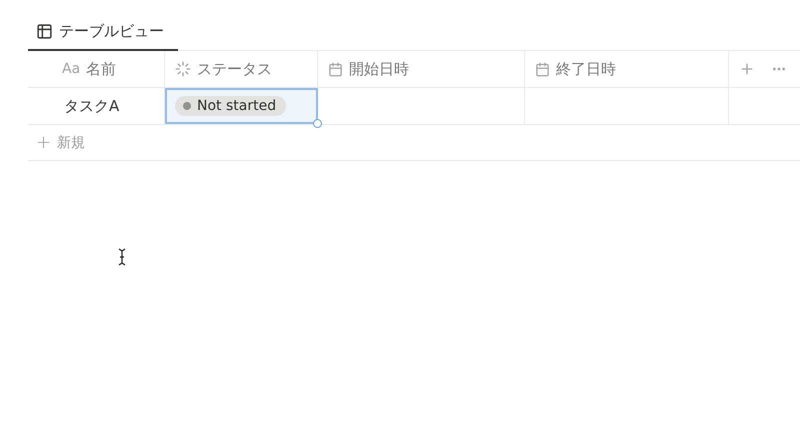 The image size is (800, 438). What do you see at coordinates (92, 106) in the screenshot?
I see `task-name: タスクA` at bounding box center [92, 106].